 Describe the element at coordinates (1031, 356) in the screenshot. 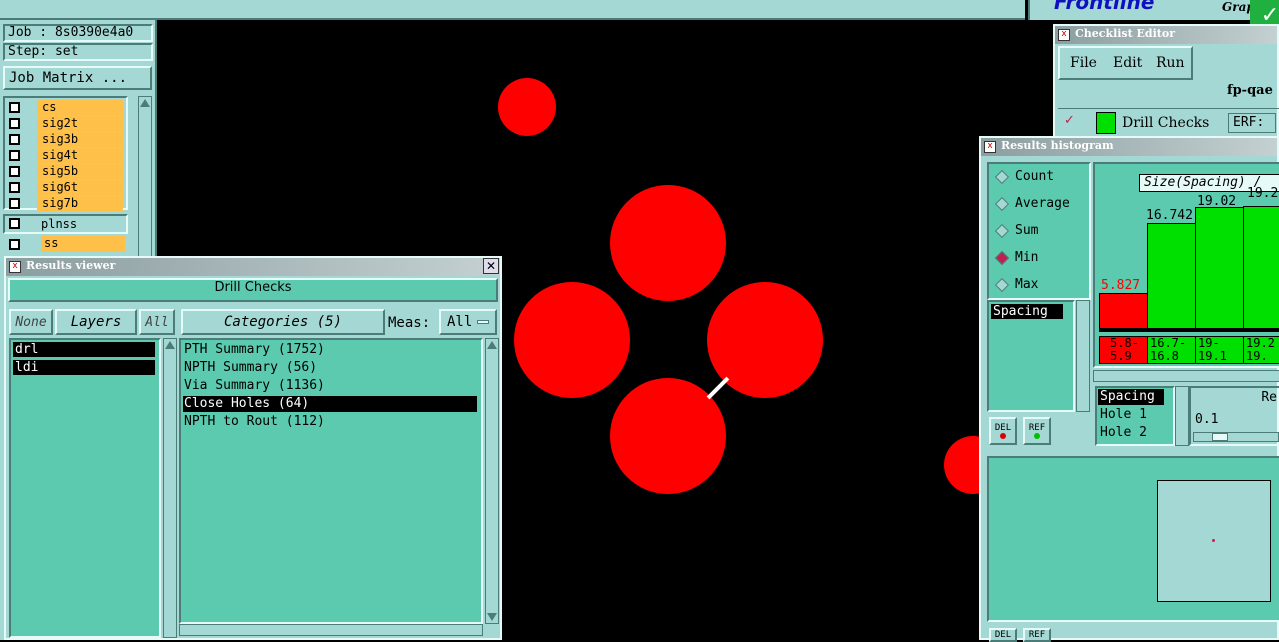

I see `measure-list: Spacing` at that location.